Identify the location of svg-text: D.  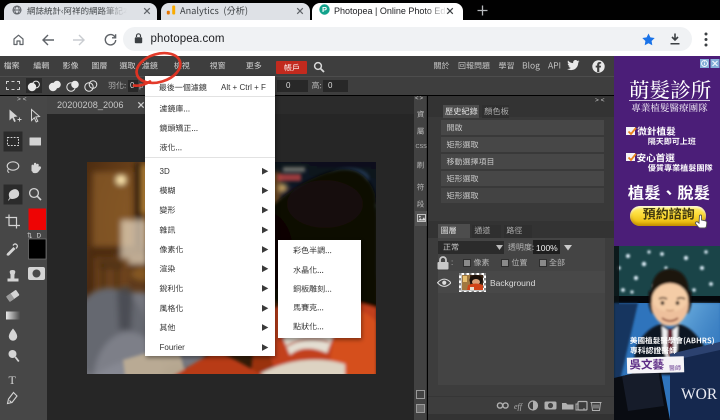
(39, 236).